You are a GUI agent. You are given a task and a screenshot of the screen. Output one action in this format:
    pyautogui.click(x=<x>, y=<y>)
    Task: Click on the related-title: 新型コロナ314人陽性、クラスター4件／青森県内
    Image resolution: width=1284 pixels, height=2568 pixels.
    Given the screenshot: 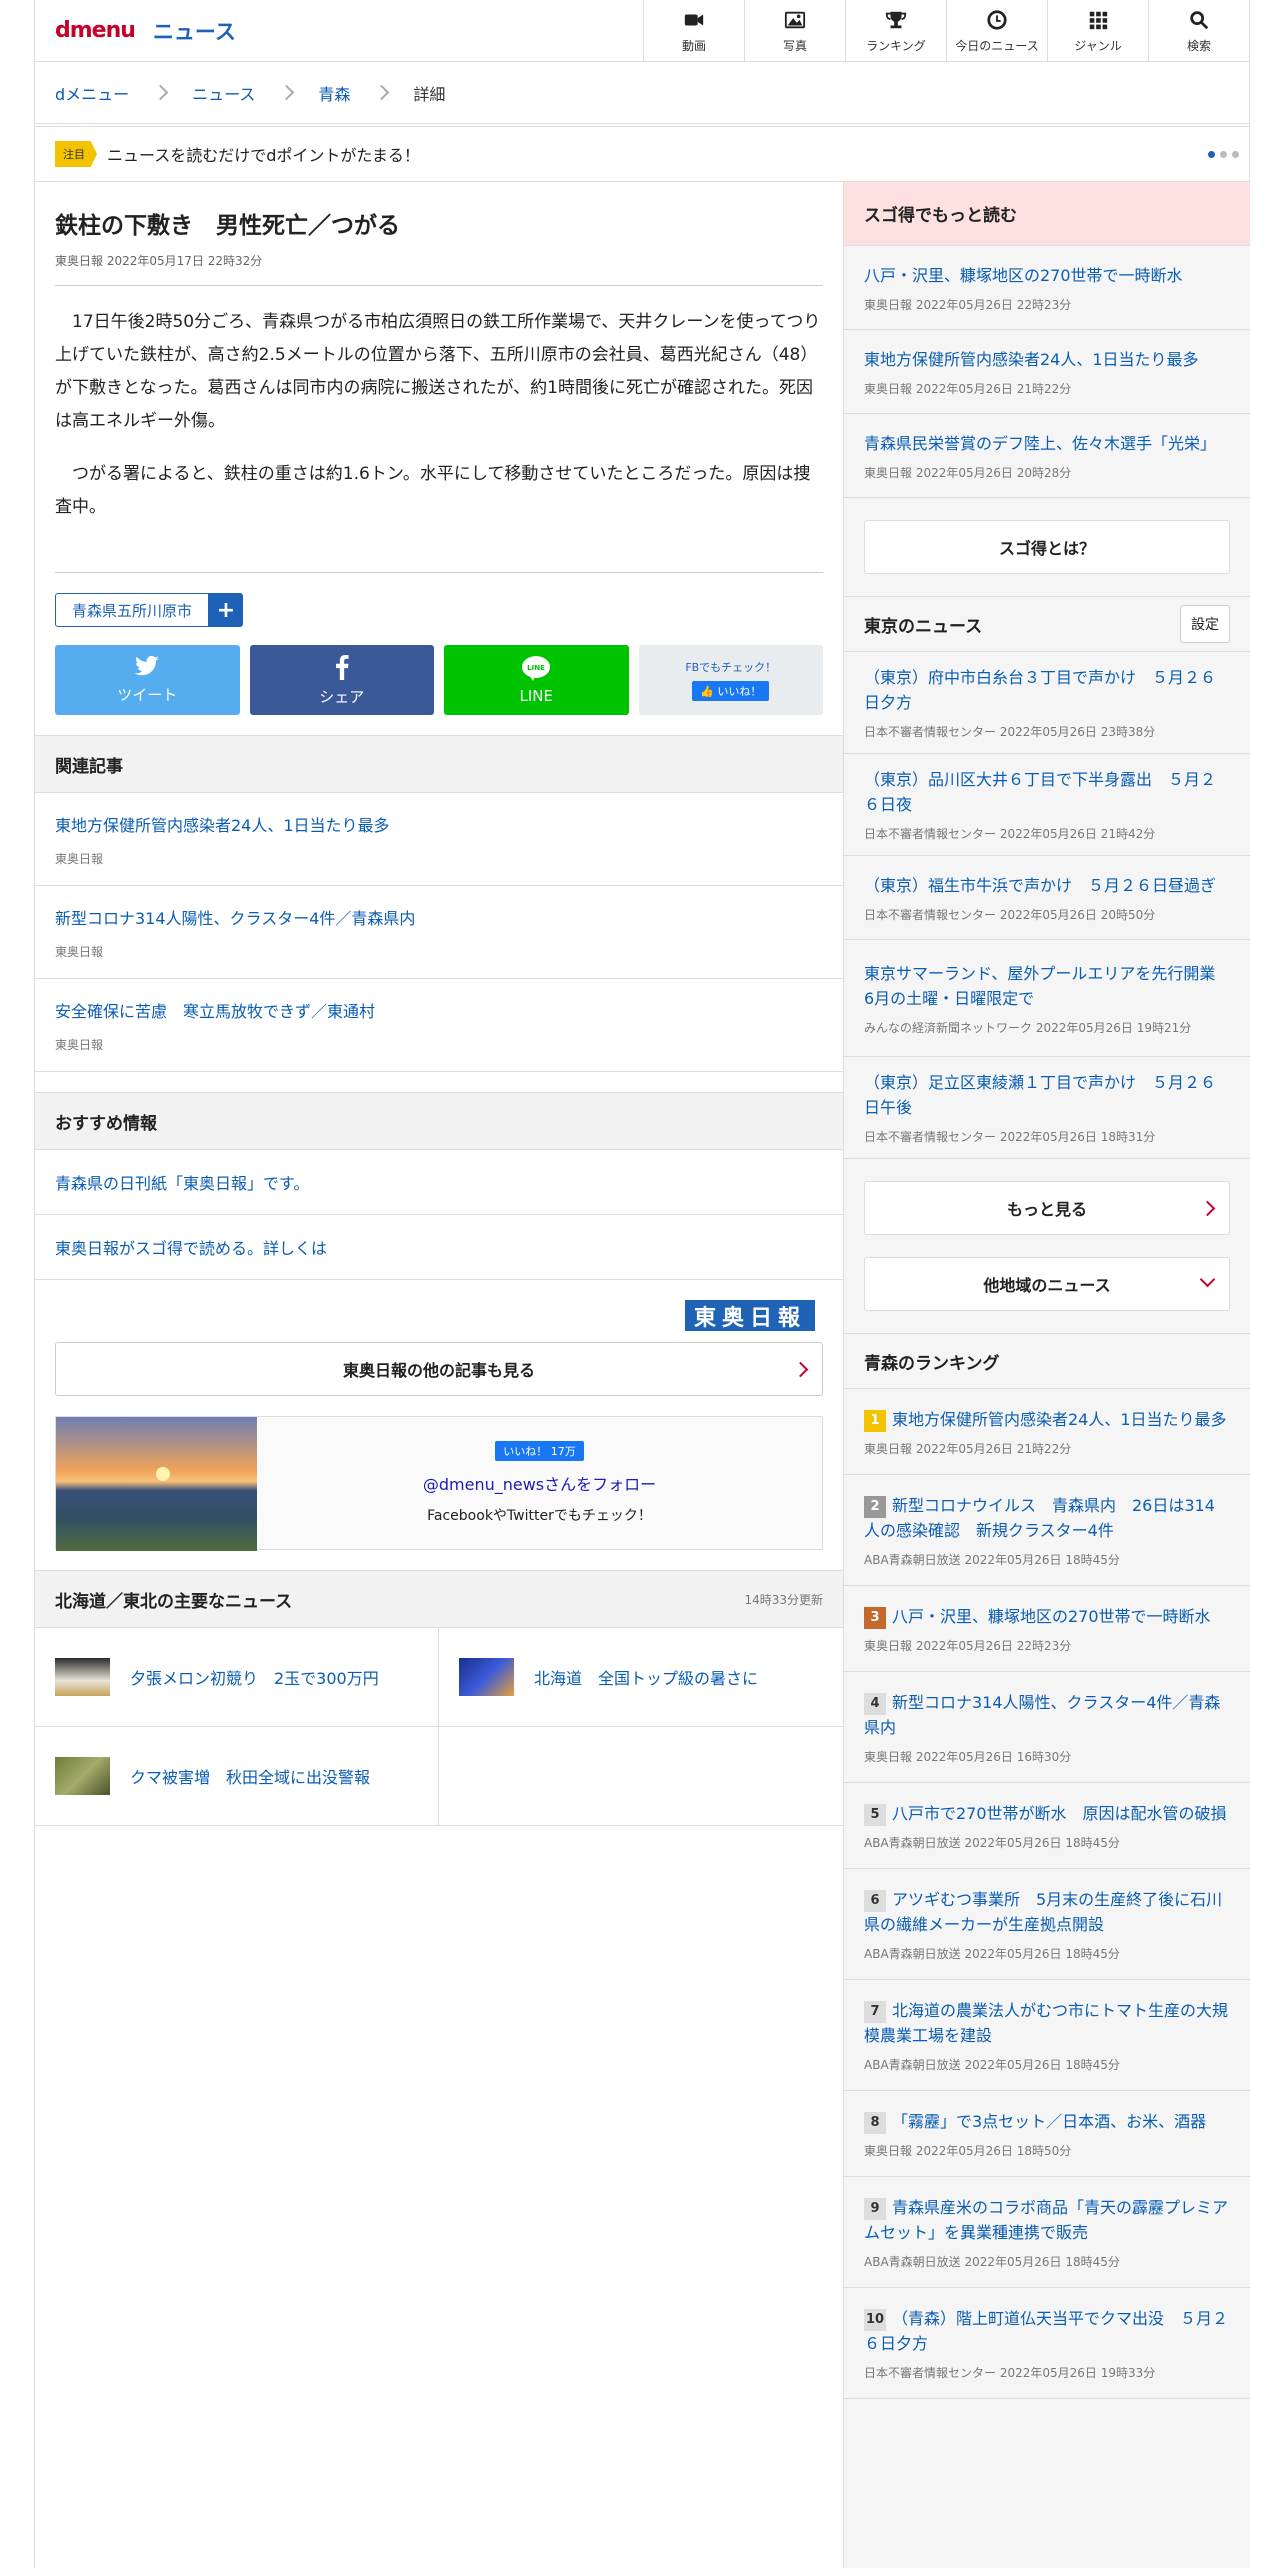 What is the action you would take?
    pyautogui.click(x=439, y=917)
    